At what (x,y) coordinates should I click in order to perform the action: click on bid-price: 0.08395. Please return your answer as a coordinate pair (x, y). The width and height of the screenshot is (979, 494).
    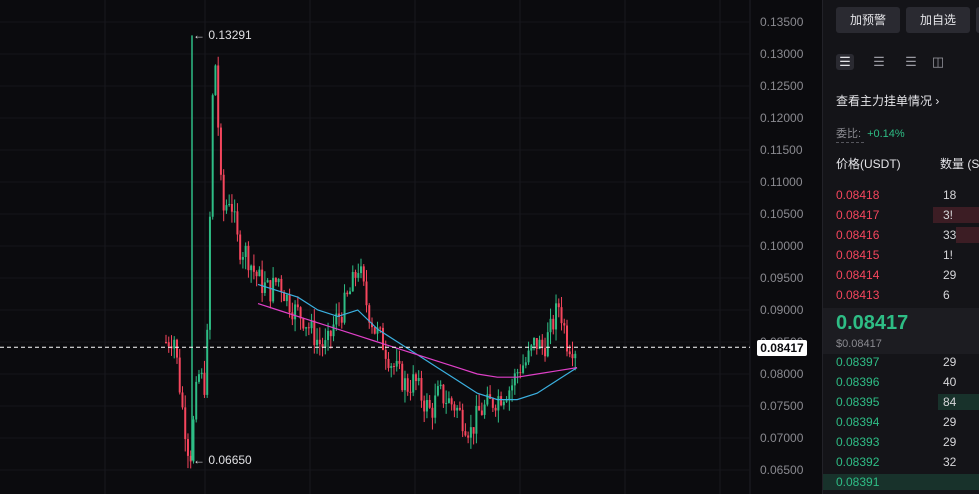
    Looking at the image, I should click on (858, 402).